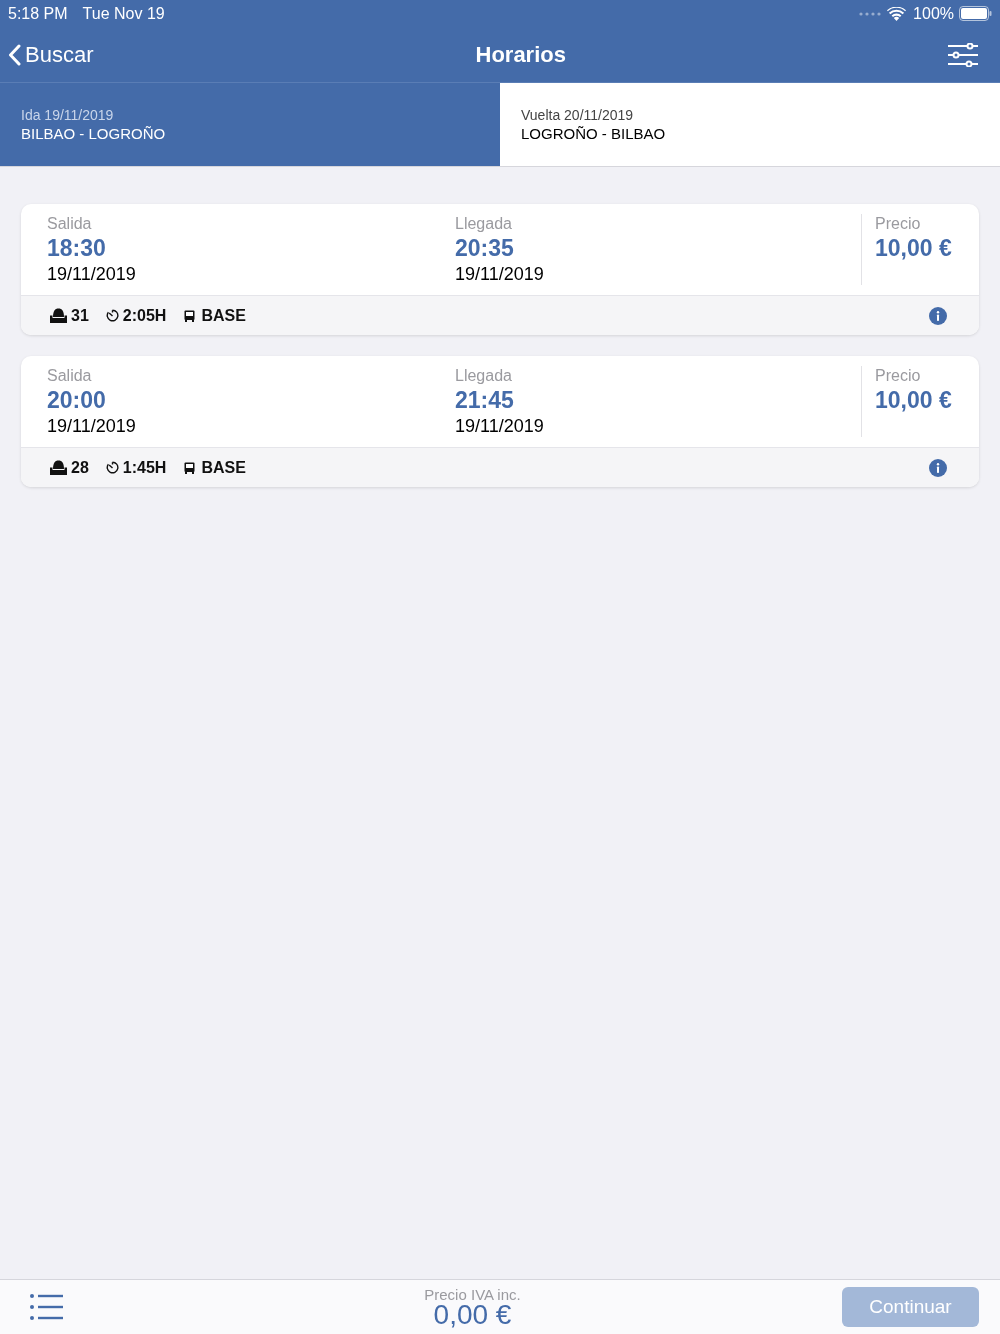  What do you see at coordinates (933, 13) in the screenshot?
I see `battery-percentage: 100%` at bounding box center [933, 13].